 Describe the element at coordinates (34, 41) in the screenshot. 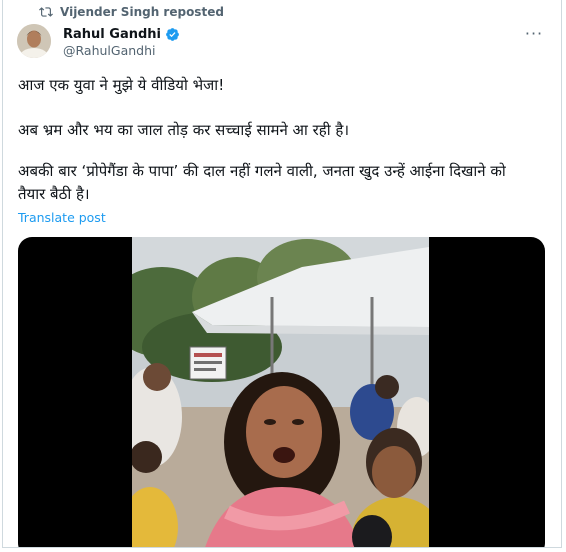

I see `avatar` at that location.